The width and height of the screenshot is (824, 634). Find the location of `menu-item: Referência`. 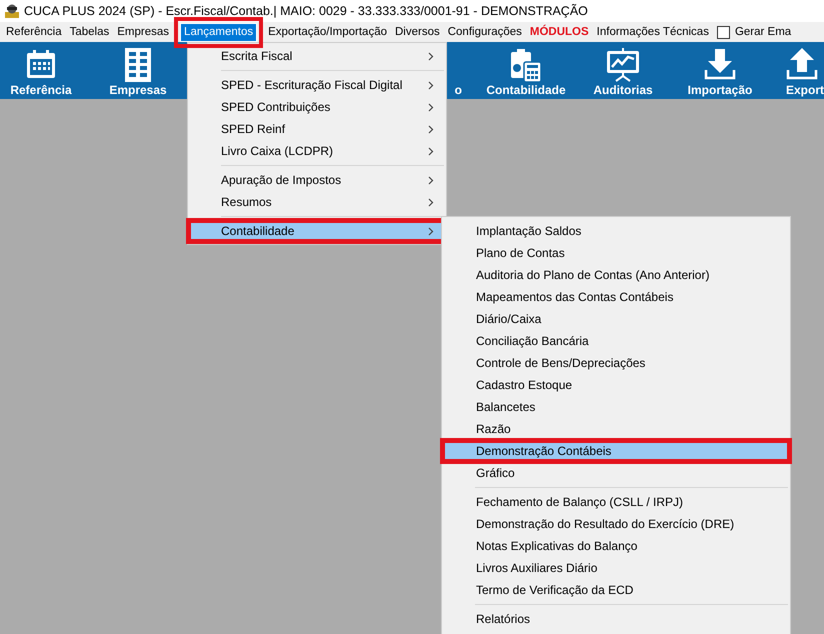

menu-item: Referência is located at coordinates (34, 32).